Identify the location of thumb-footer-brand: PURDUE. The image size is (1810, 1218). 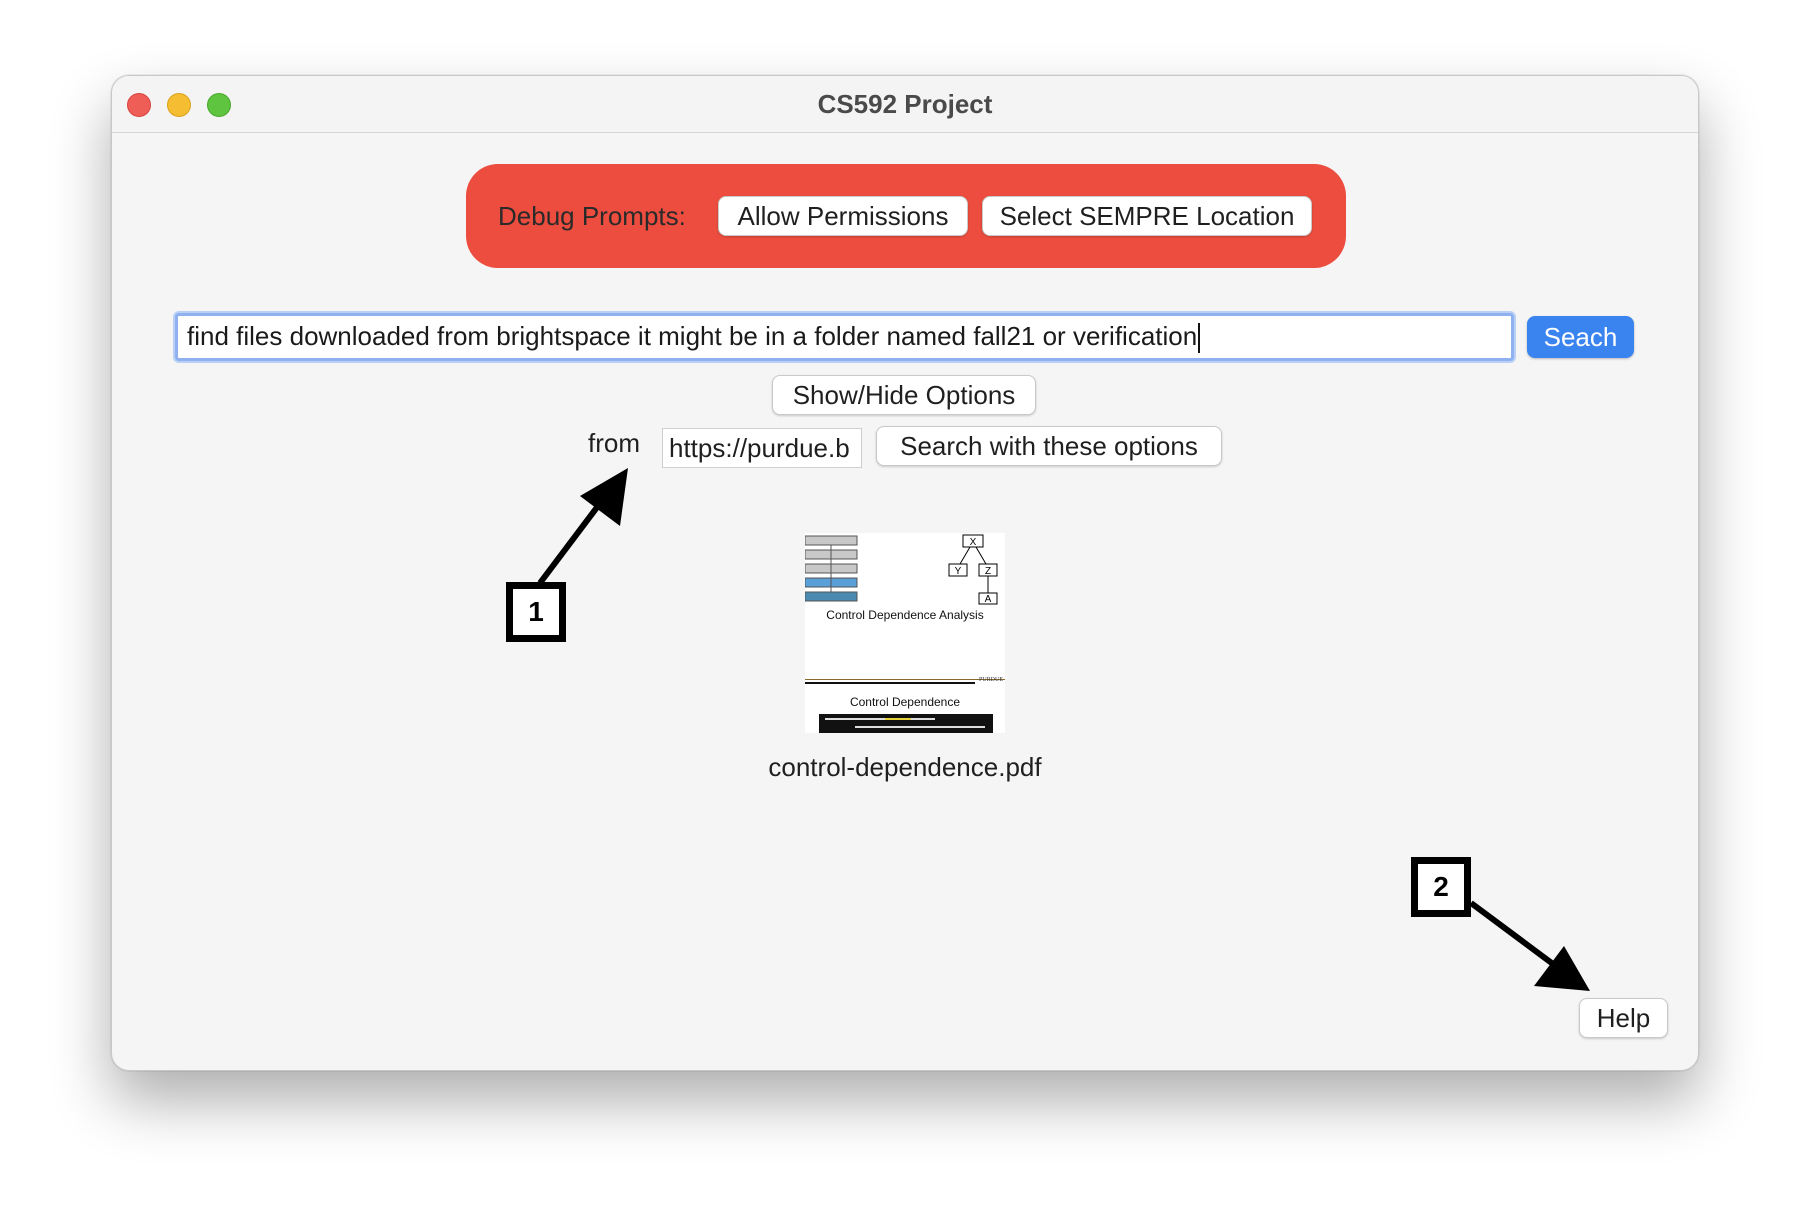
(991, 680).